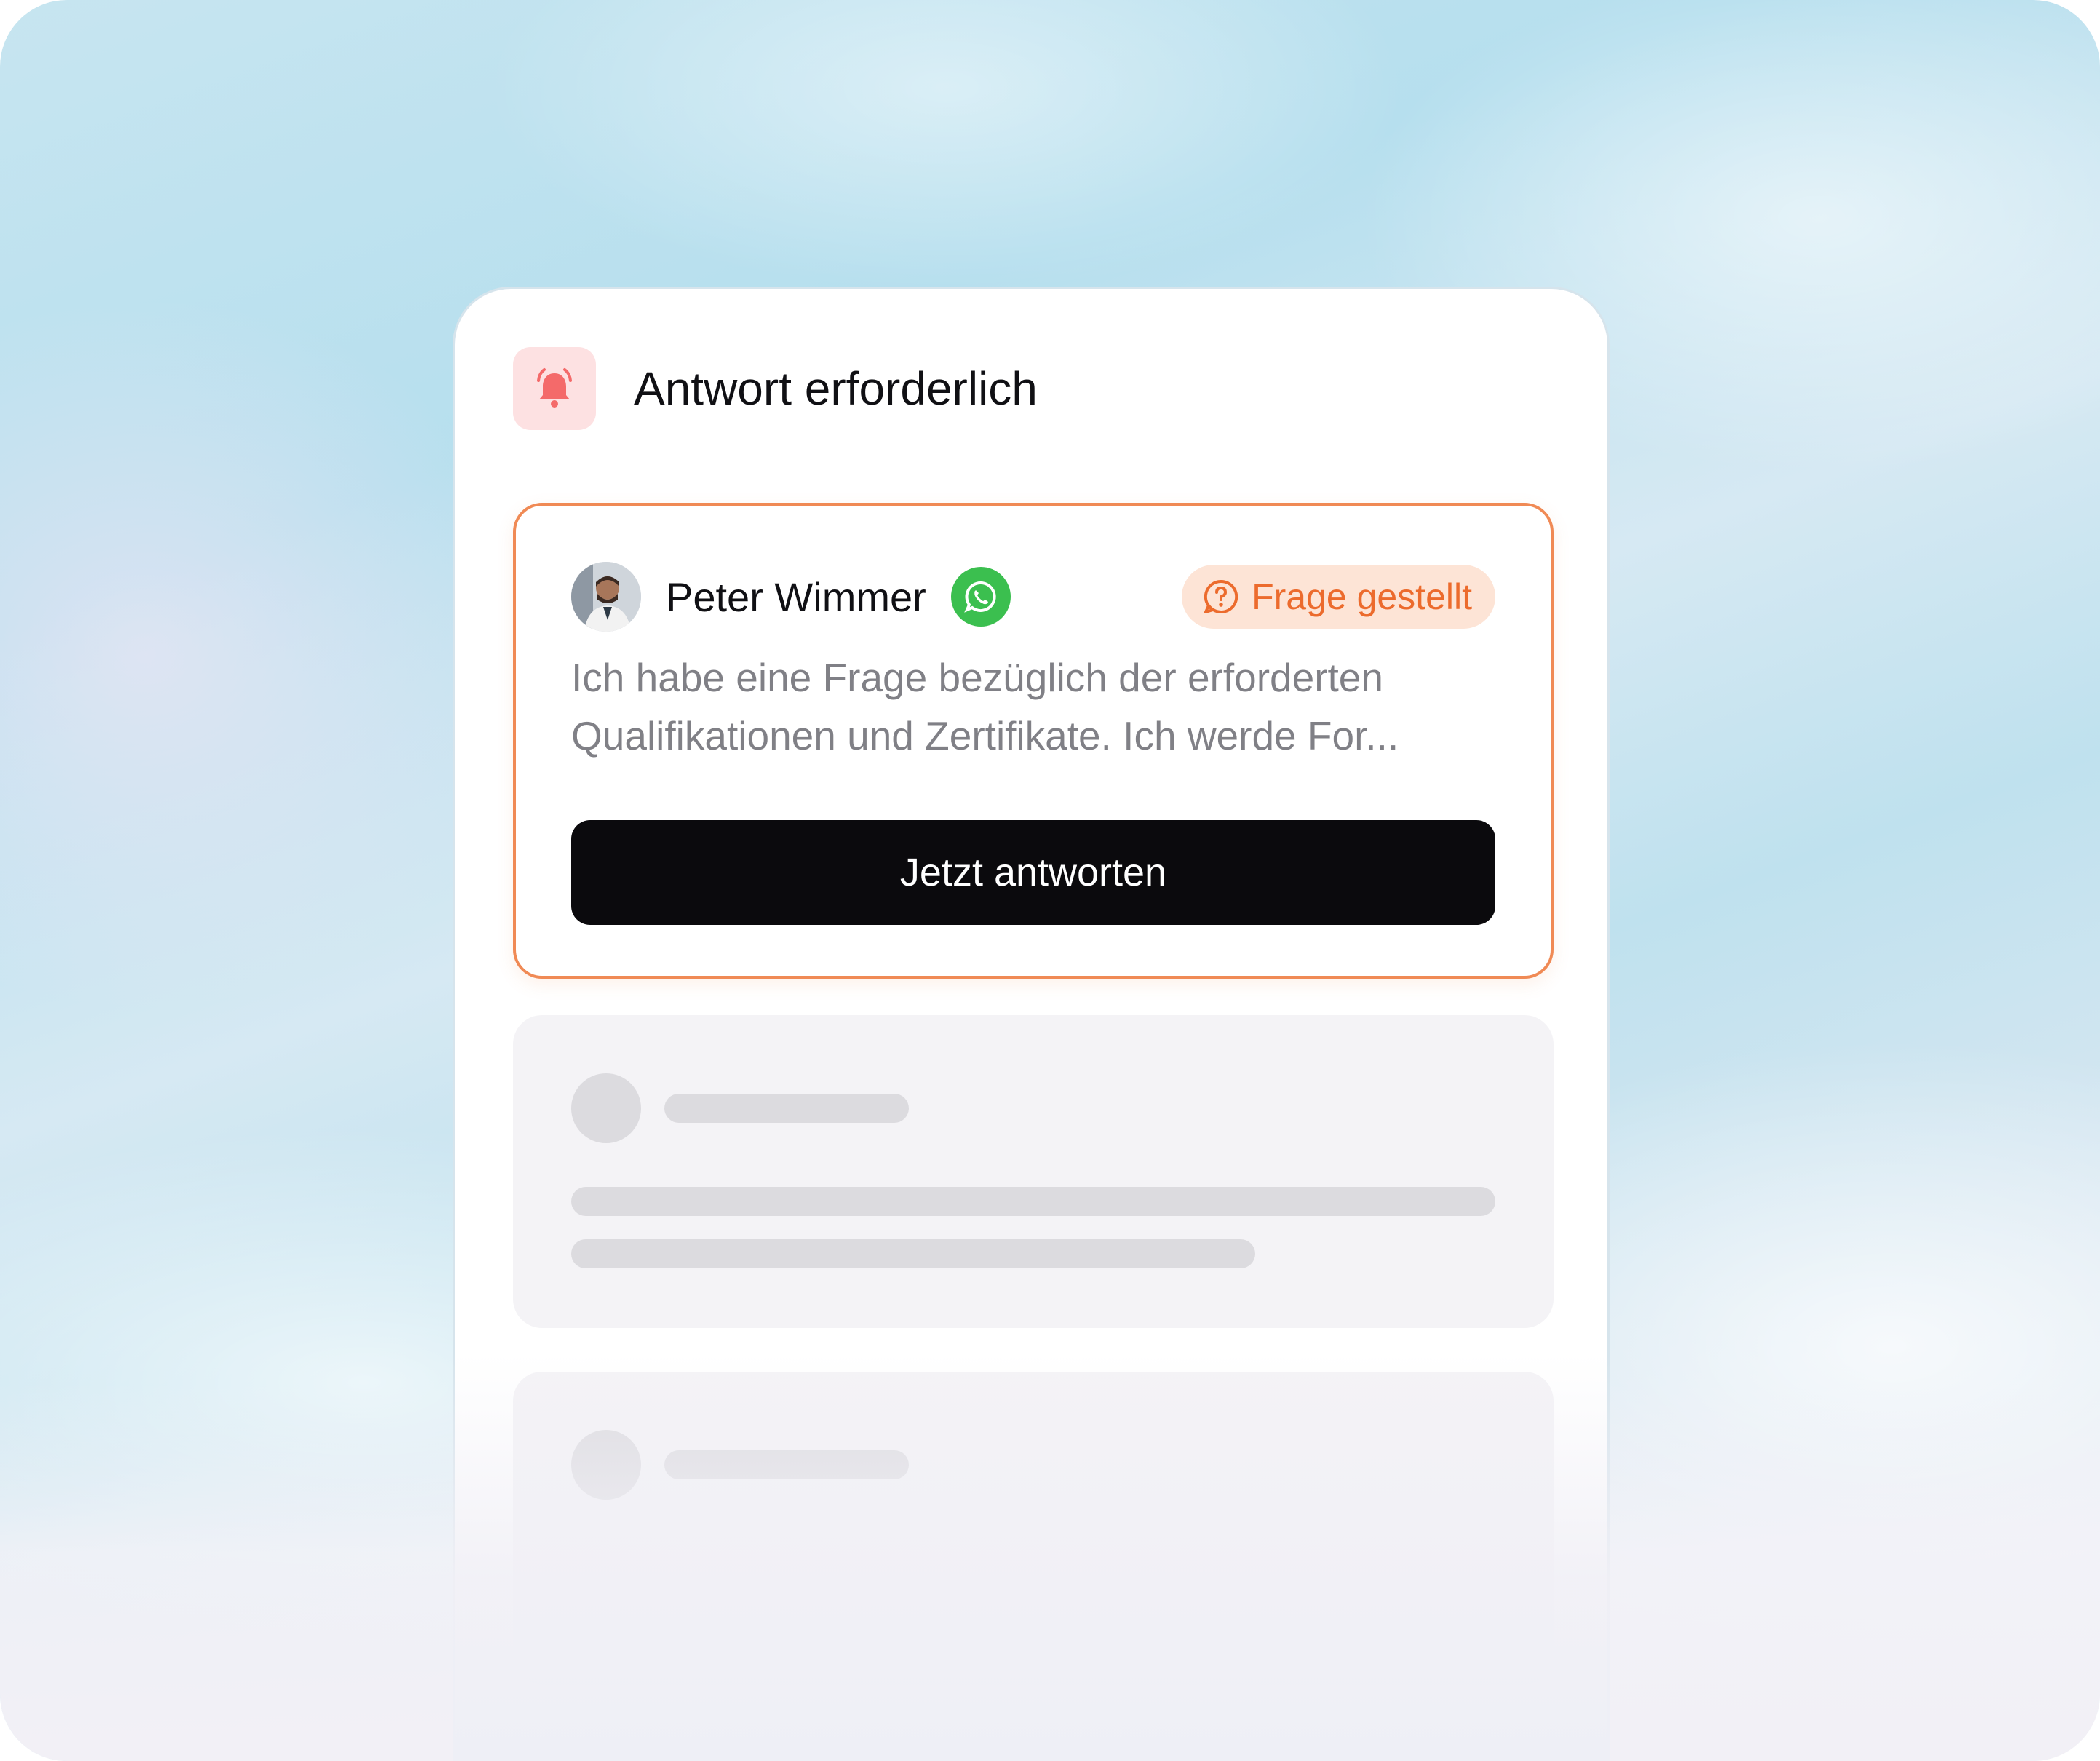  I want to click on bell-ringing-icon, so click(554, 388).